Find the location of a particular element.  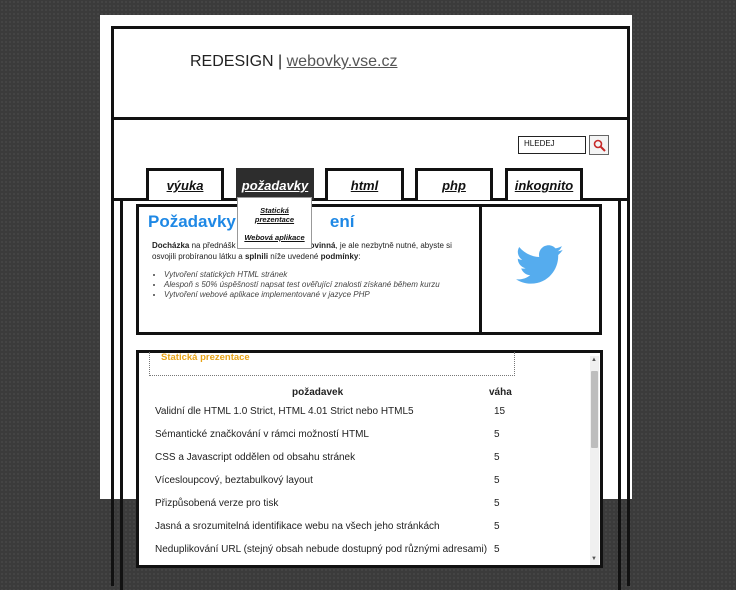

twitter-bird-icon is located at coordinates (540, 267).